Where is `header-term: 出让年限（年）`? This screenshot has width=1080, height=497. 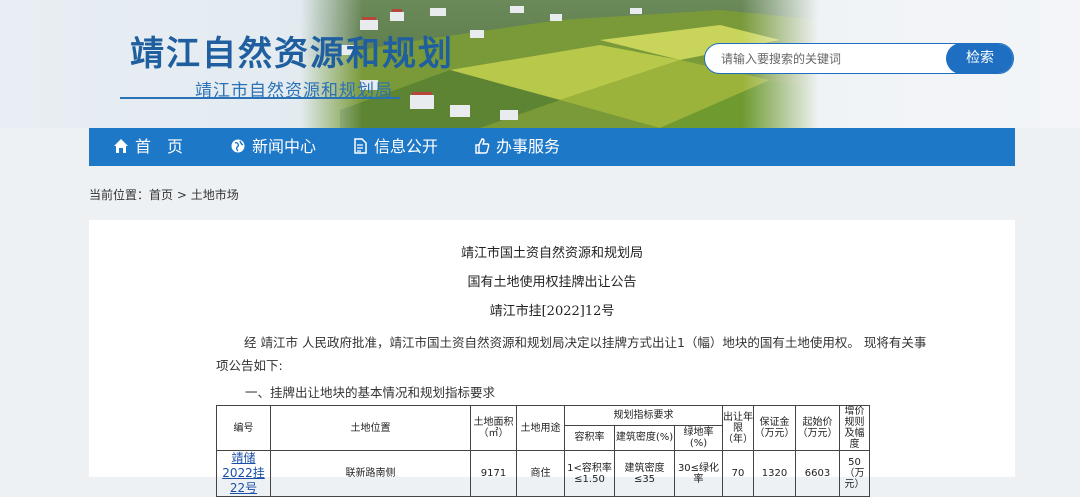 header-term: 出让年限（年） is located at coordinates (738, 428).